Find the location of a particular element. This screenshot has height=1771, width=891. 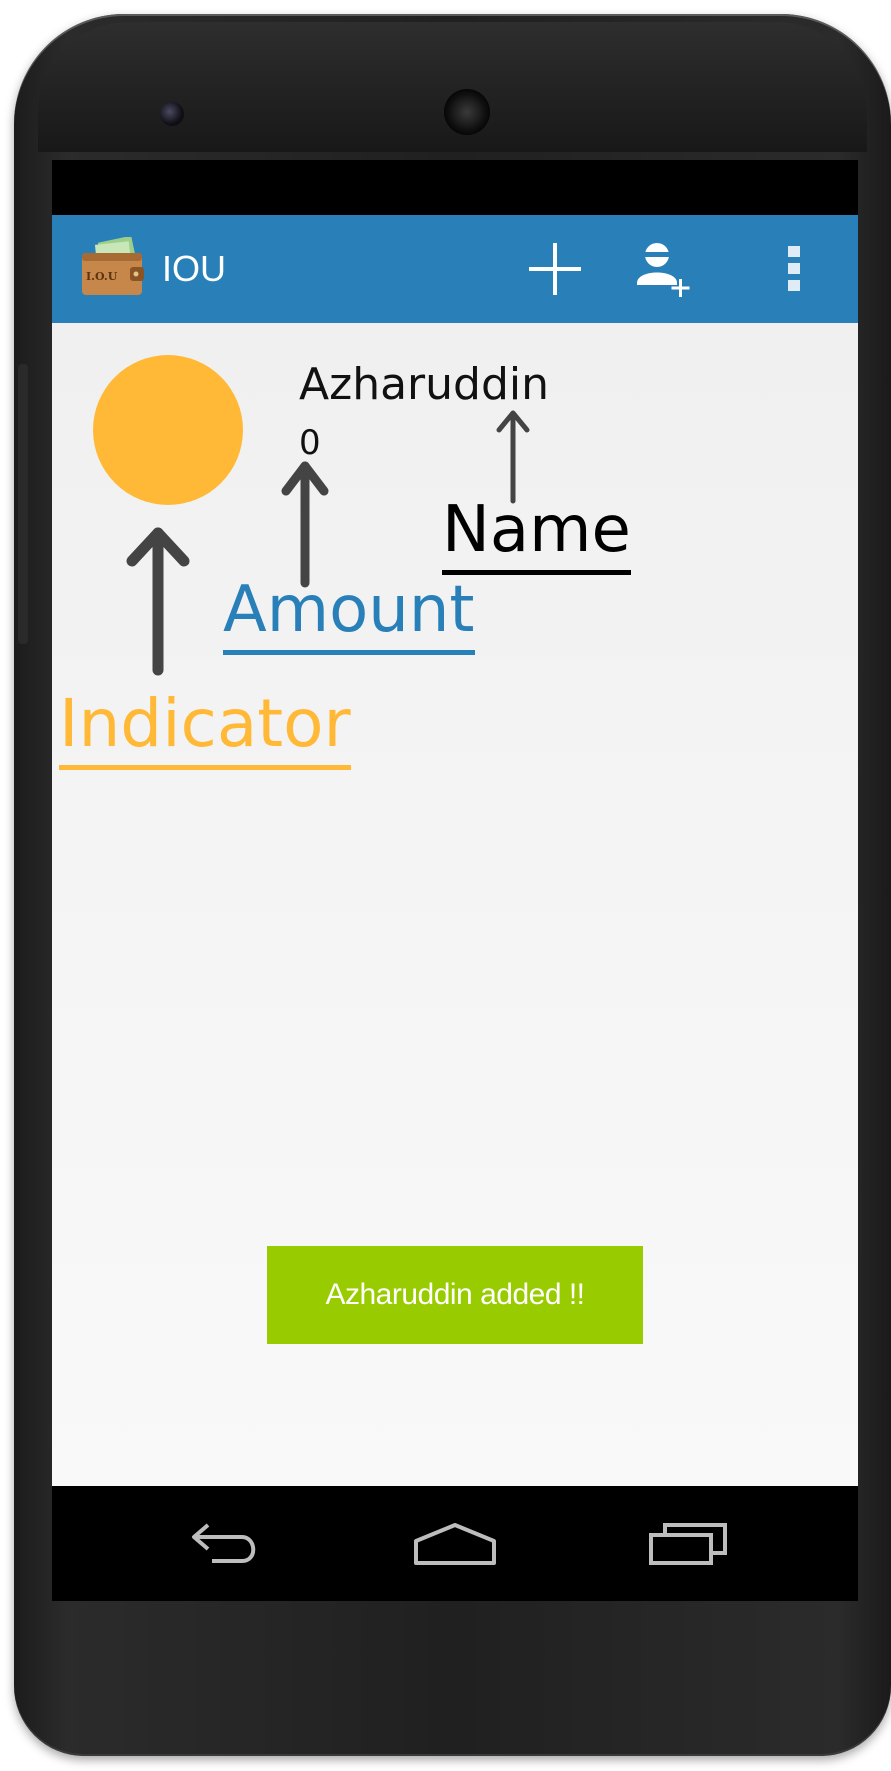

balance-indicator is located at coordinates (168, 430).